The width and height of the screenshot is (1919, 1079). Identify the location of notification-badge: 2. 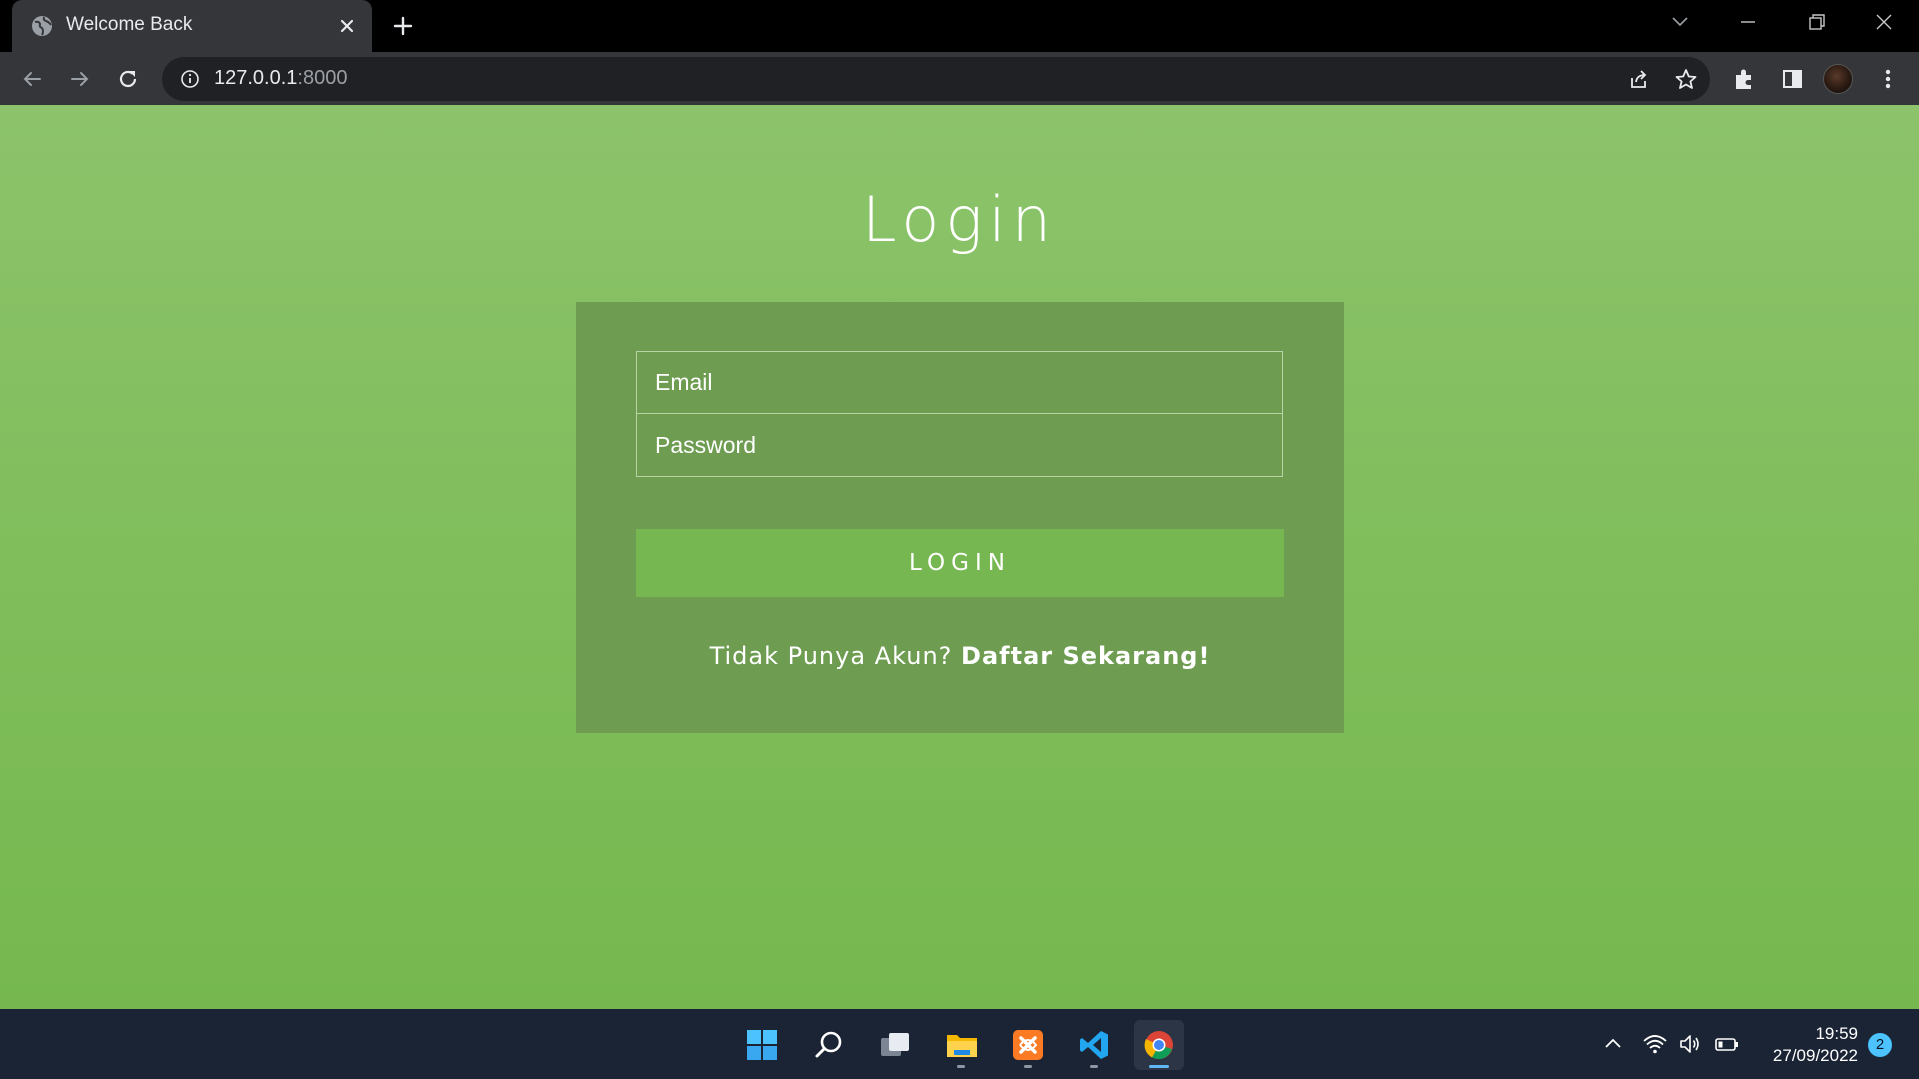
(1880, 1045).